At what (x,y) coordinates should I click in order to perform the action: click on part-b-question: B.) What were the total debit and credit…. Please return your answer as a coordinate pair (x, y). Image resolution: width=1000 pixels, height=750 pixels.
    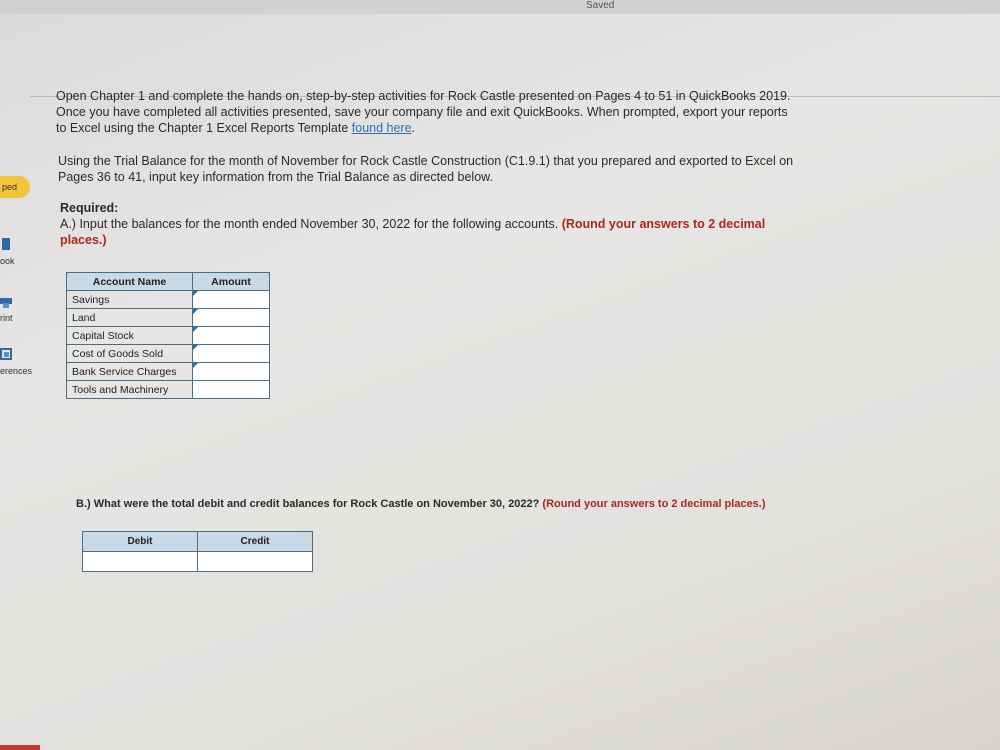
    Looking at the image, I should click on (421, 504).